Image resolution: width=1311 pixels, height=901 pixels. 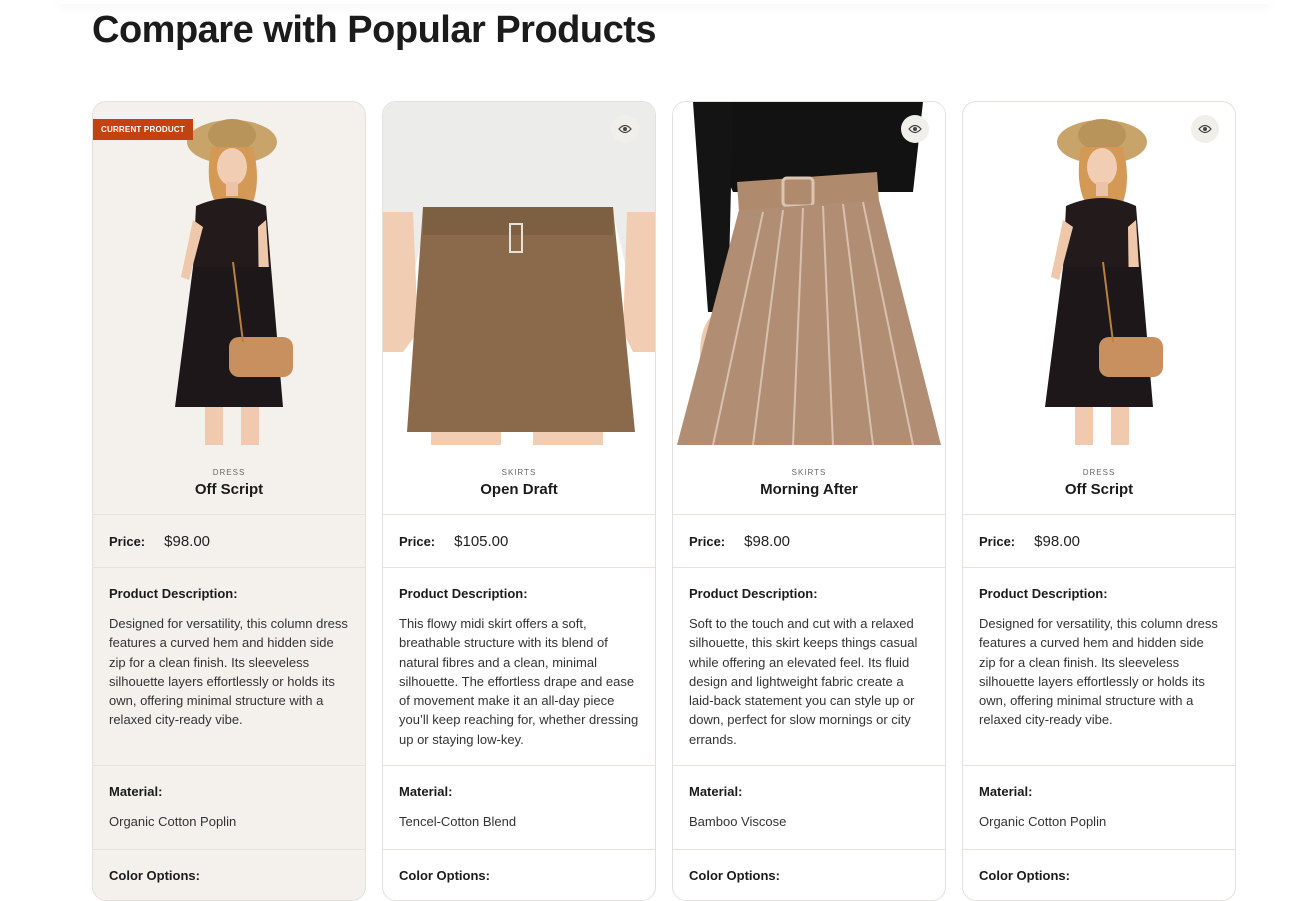 What do you see at coordinates (519, 480) in the screenshot?
I see `product-info: SKIRTS Open Draft` at bounding box center [519, 480].